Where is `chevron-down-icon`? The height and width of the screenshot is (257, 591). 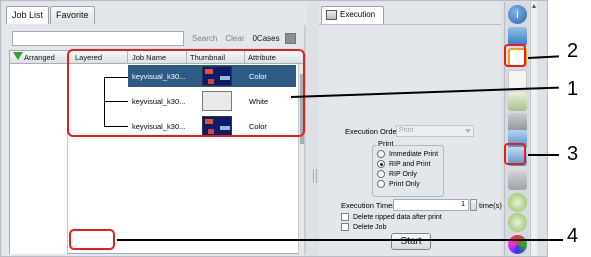
chevron-down-icon is located at coordinates (468, 131).